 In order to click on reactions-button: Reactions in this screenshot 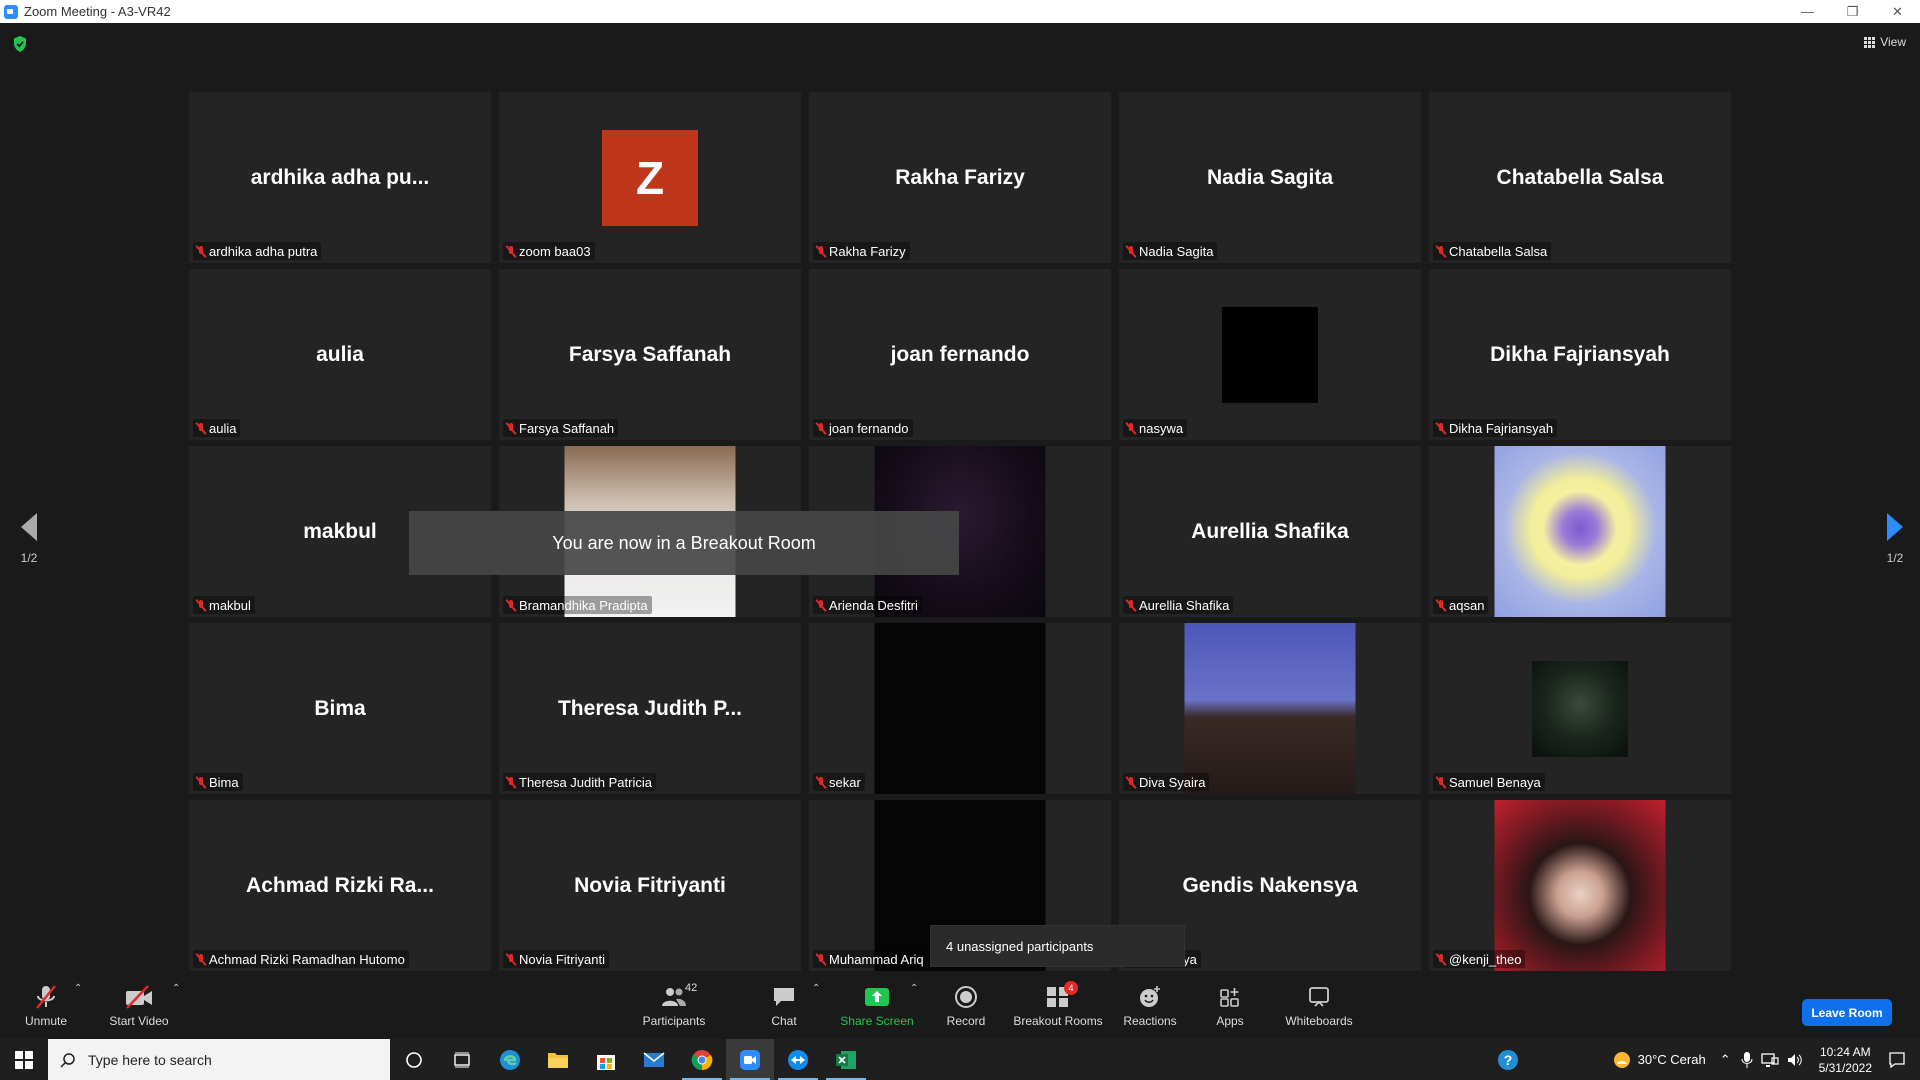, I will do `click(1150, 1006)`.